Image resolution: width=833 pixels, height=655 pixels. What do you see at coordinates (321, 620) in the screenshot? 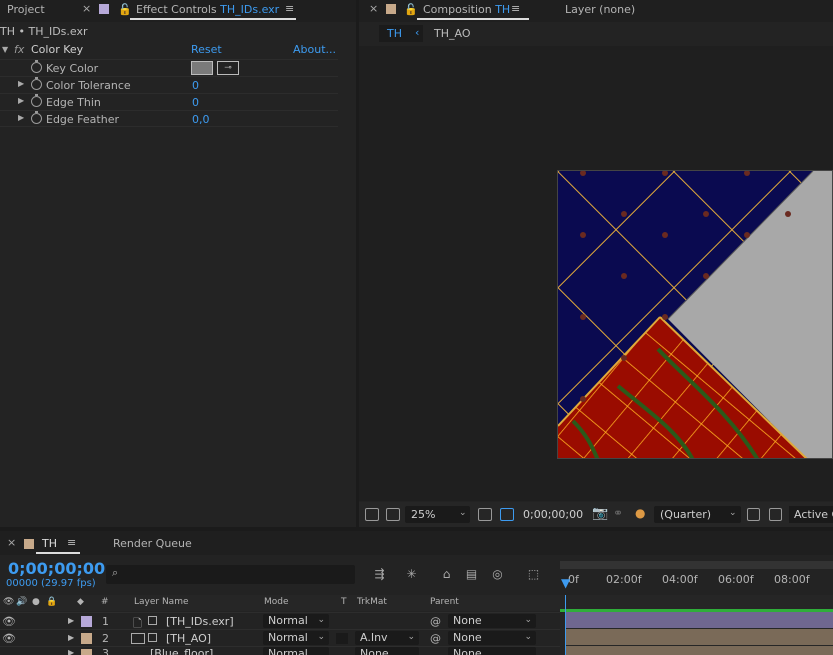
I see `chevron-down-icon: ⌄` at bounding box center [321, 620].